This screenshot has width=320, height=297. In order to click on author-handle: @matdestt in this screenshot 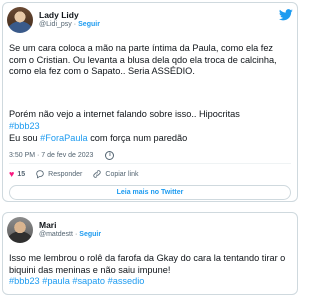, I will do `click(56, 234)`.